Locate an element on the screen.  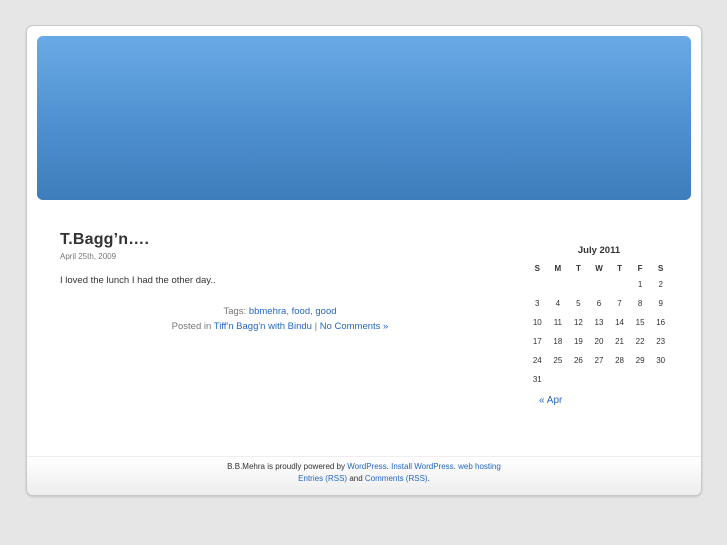
calendar-day: 31 is located at coordinates (537, 379).